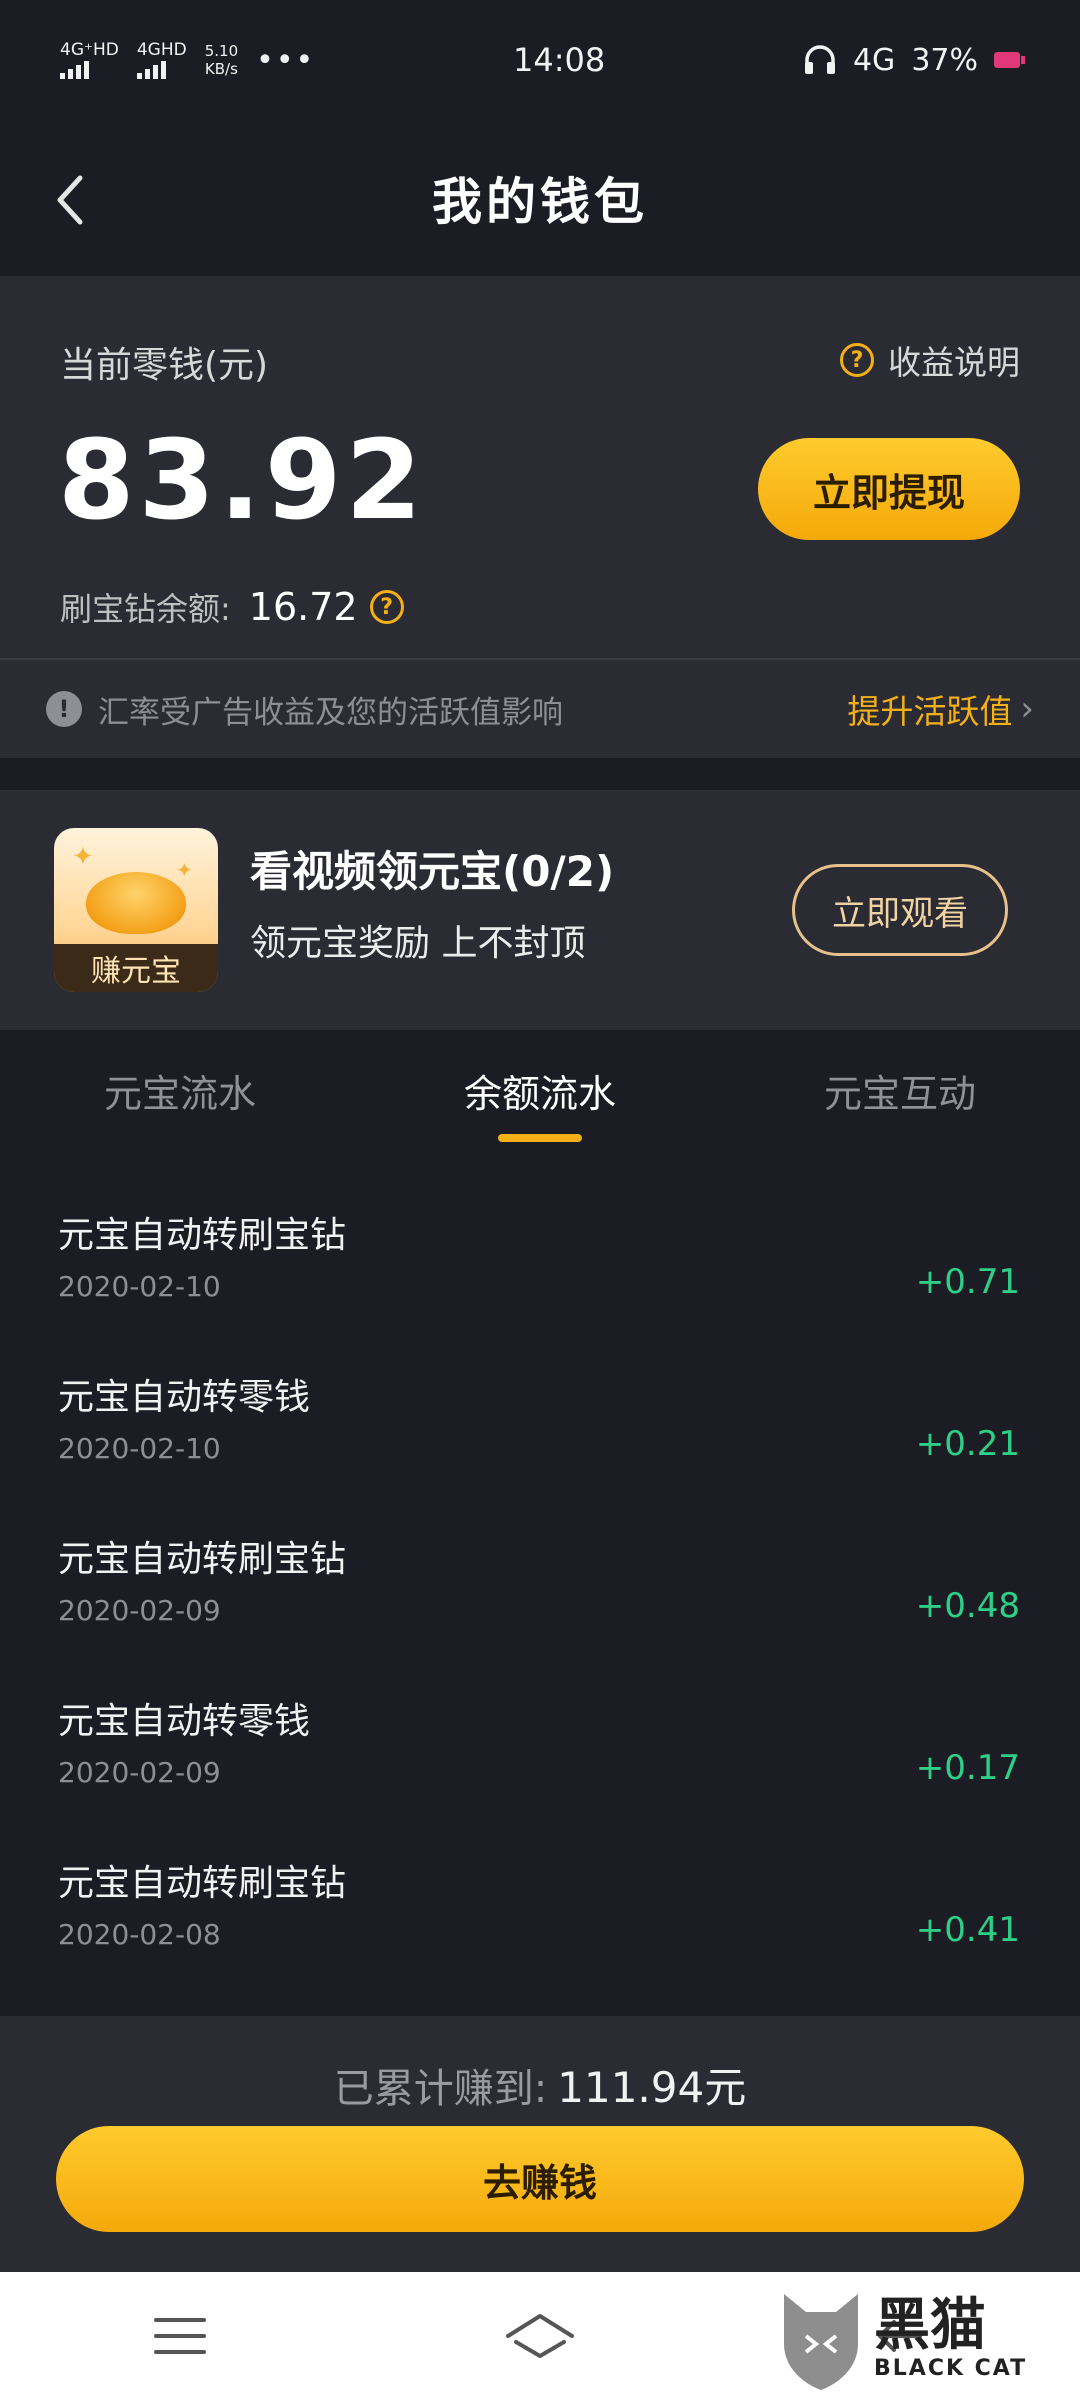 Image resolution: width=1080 pixels, height=2400 pixels. I want to click on watch-video-promo: ✦ ✦ 赚元宝 看视频领元宝(0/2) 领元宝奖励 上不封顶 立即观看, so click(540, 910).